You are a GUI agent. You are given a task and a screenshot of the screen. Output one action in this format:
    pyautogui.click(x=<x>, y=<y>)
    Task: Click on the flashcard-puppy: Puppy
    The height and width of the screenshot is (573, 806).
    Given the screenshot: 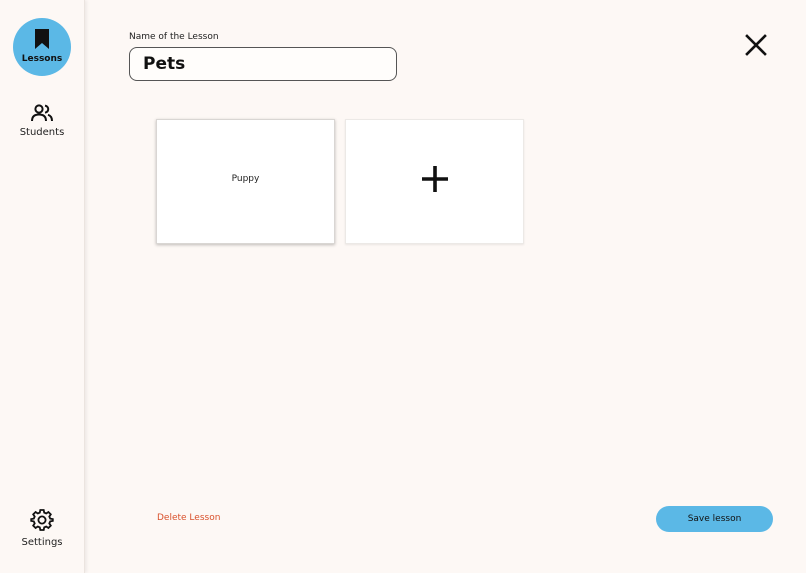 What is the action you would take?
    pyautogui.click(x=245, y=181)
    